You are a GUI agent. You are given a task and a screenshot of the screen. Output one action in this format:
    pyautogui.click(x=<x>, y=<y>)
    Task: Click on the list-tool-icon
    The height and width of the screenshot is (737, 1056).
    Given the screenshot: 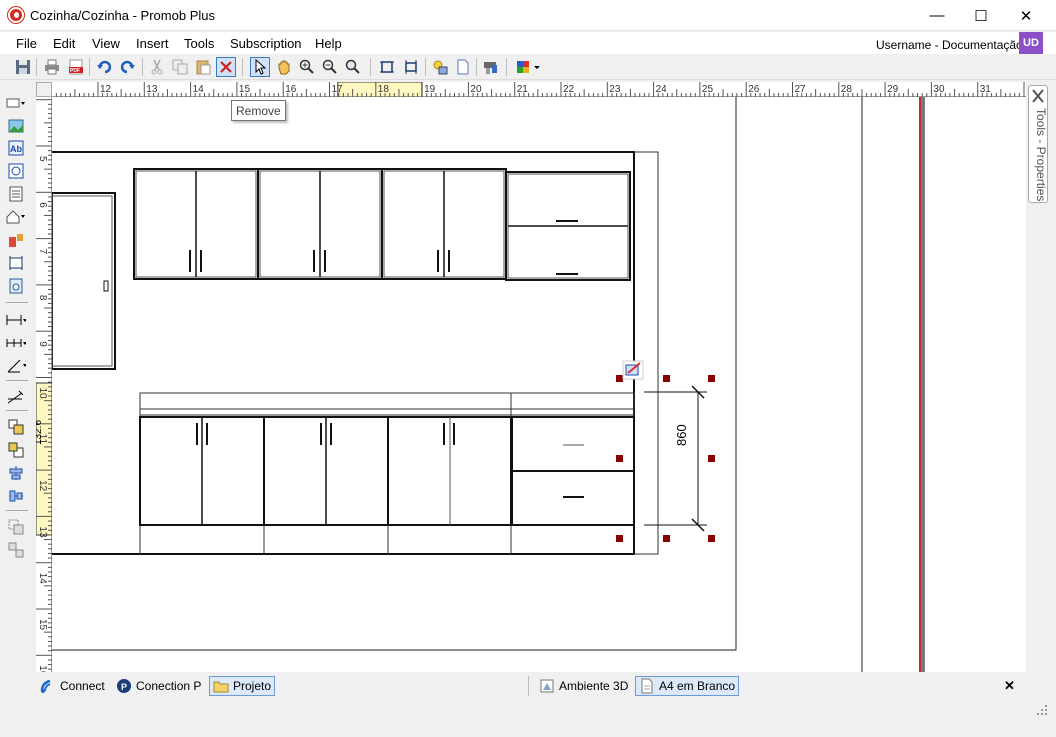 What is the action you would take?
    pyautogui.click(x=16, y=194)
    